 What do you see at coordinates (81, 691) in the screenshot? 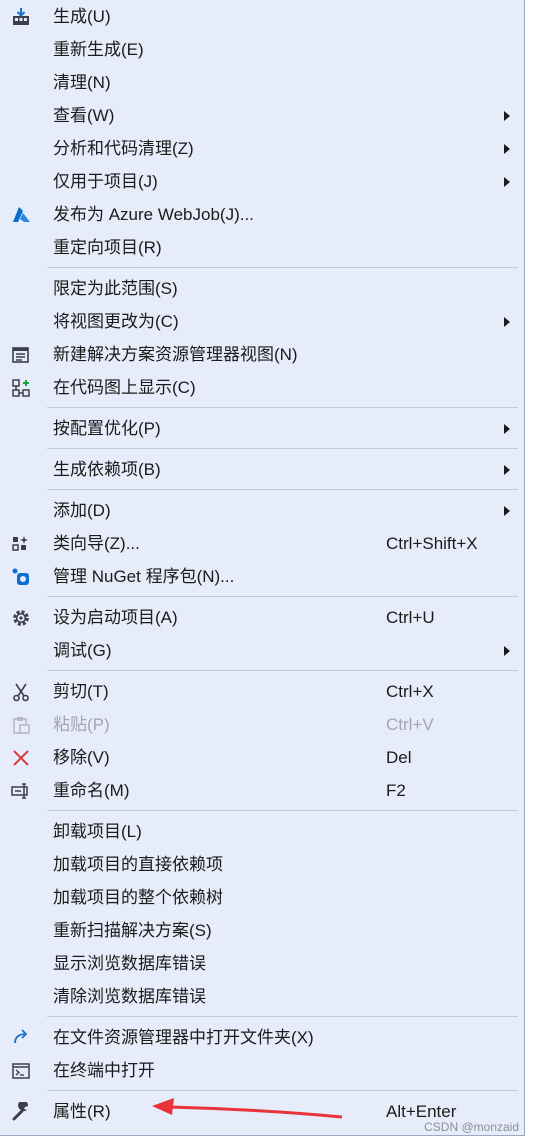
I see `menu-item-label: 剪切(T)` at bounding box center [81, 691].